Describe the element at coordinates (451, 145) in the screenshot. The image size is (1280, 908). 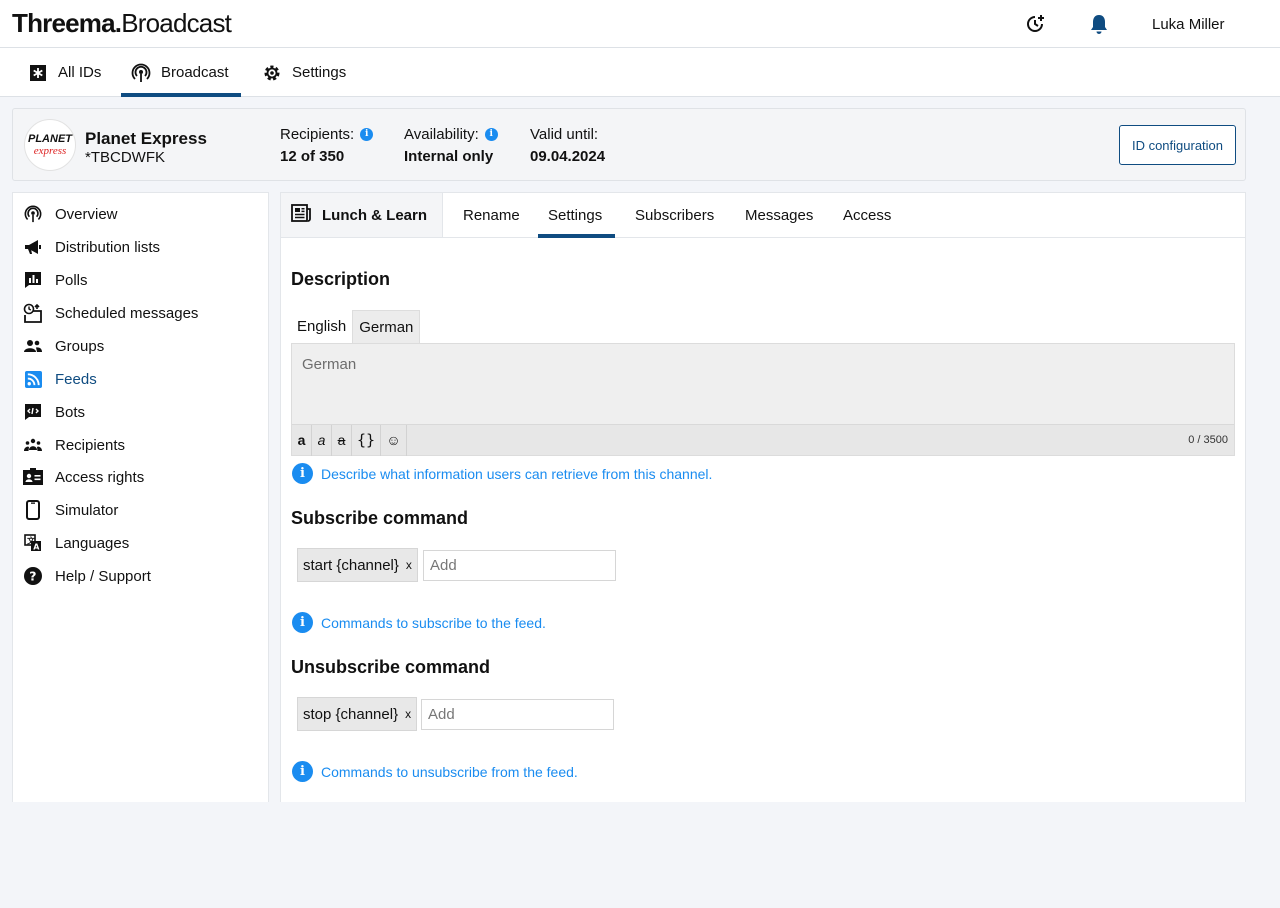
I see `availability-meta: Availability: i Internal only` at that location.